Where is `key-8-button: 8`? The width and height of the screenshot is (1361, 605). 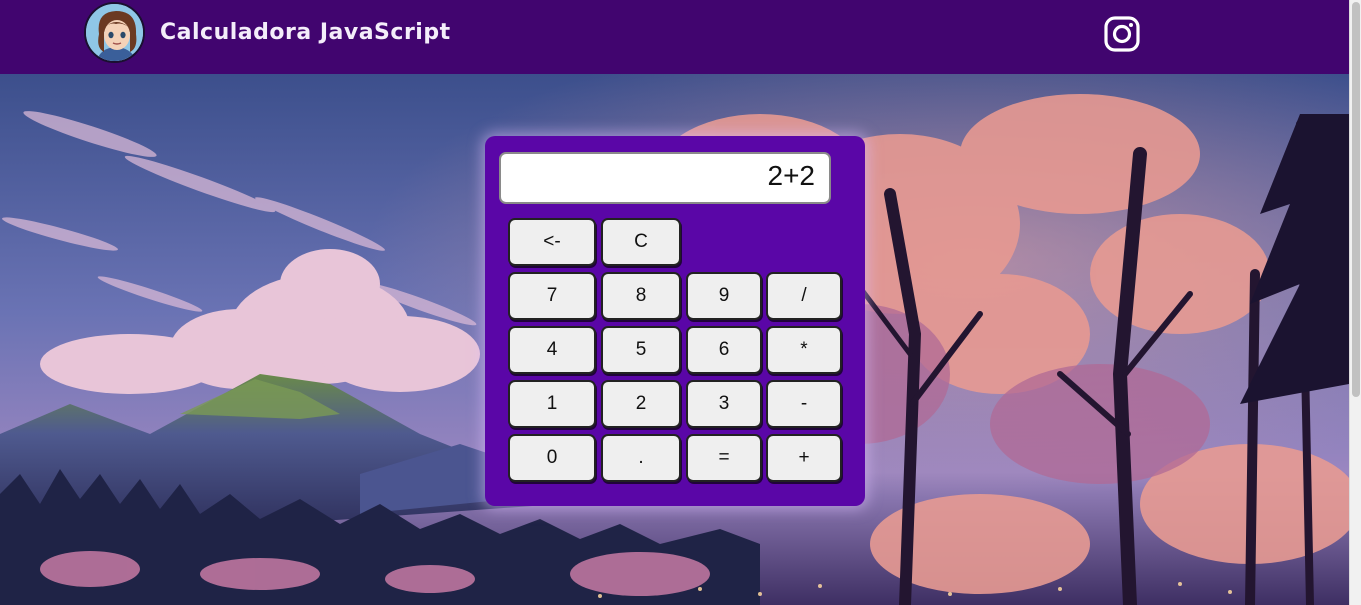 key-8-button: 8 is located at coordinates (641, 296).